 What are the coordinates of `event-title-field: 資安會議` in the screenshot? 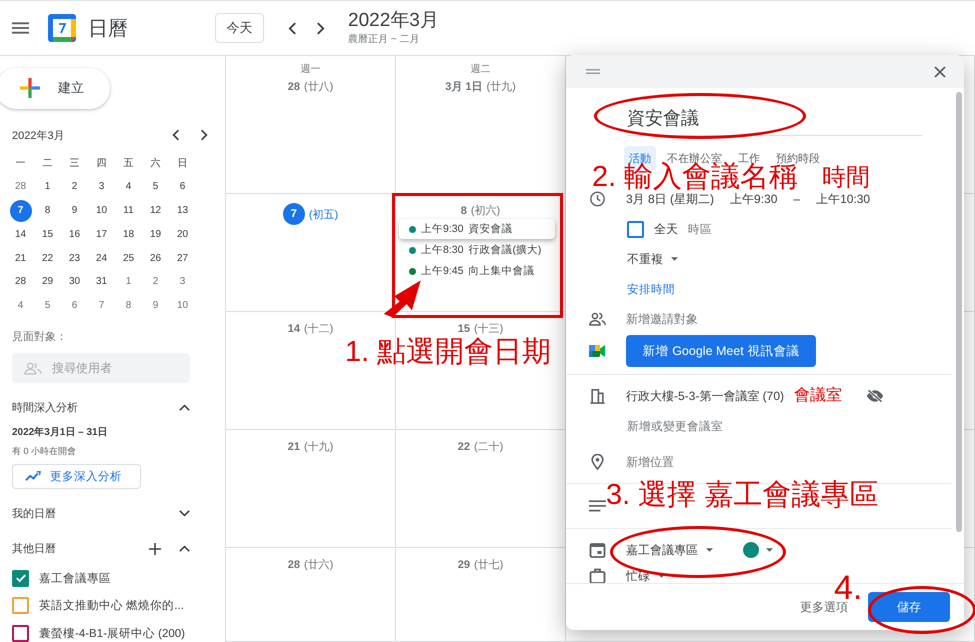 It's located at (774, 118).